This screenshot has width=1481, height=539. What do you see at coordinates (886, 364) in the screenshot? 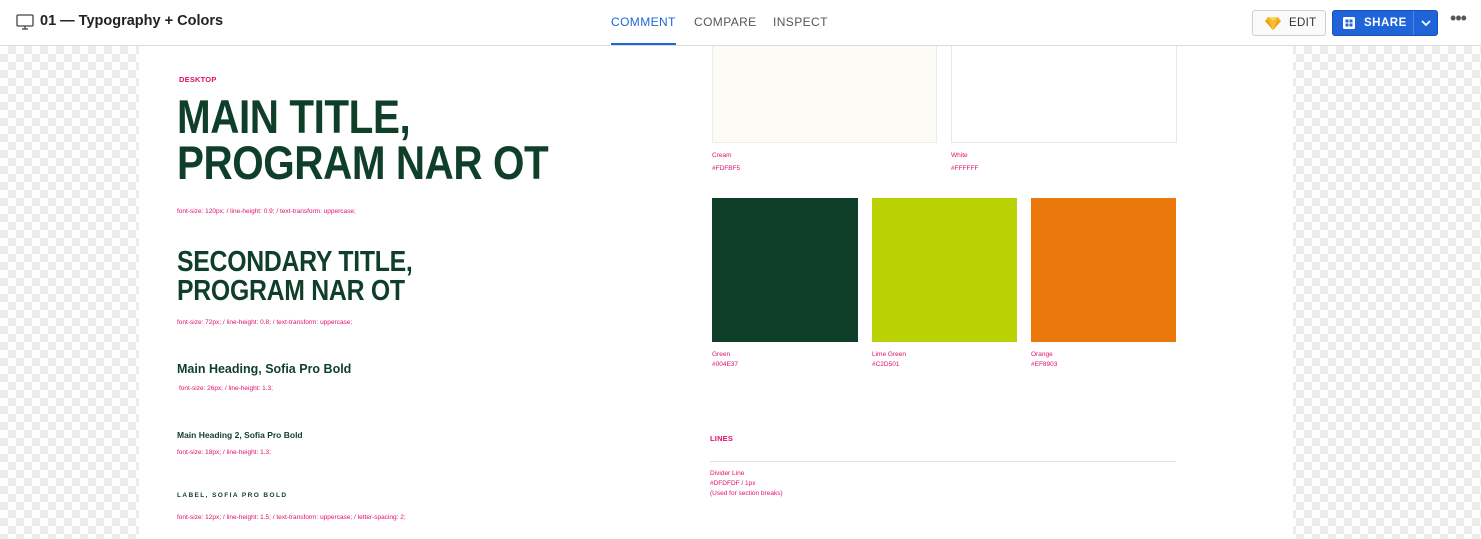
I see `swatch-hex-lime-green: #C2D501` at bounding box center [886, 364].